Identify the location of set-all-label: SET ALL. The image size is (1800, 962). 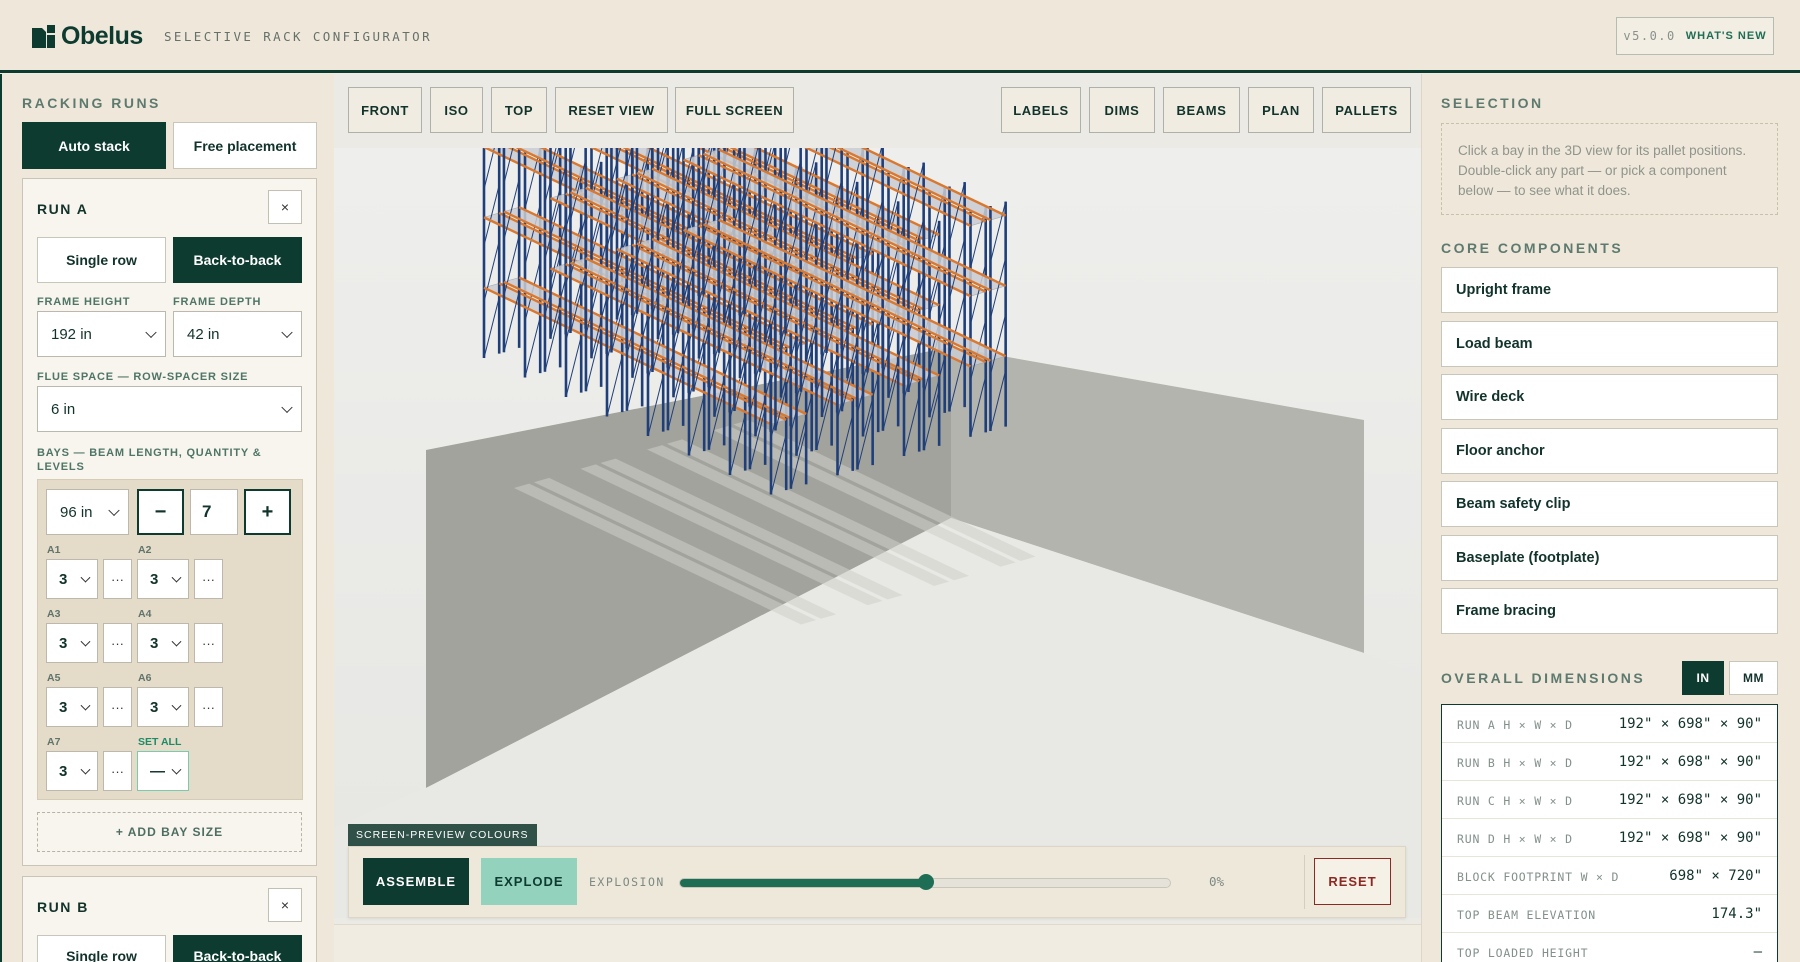
(160, 742).